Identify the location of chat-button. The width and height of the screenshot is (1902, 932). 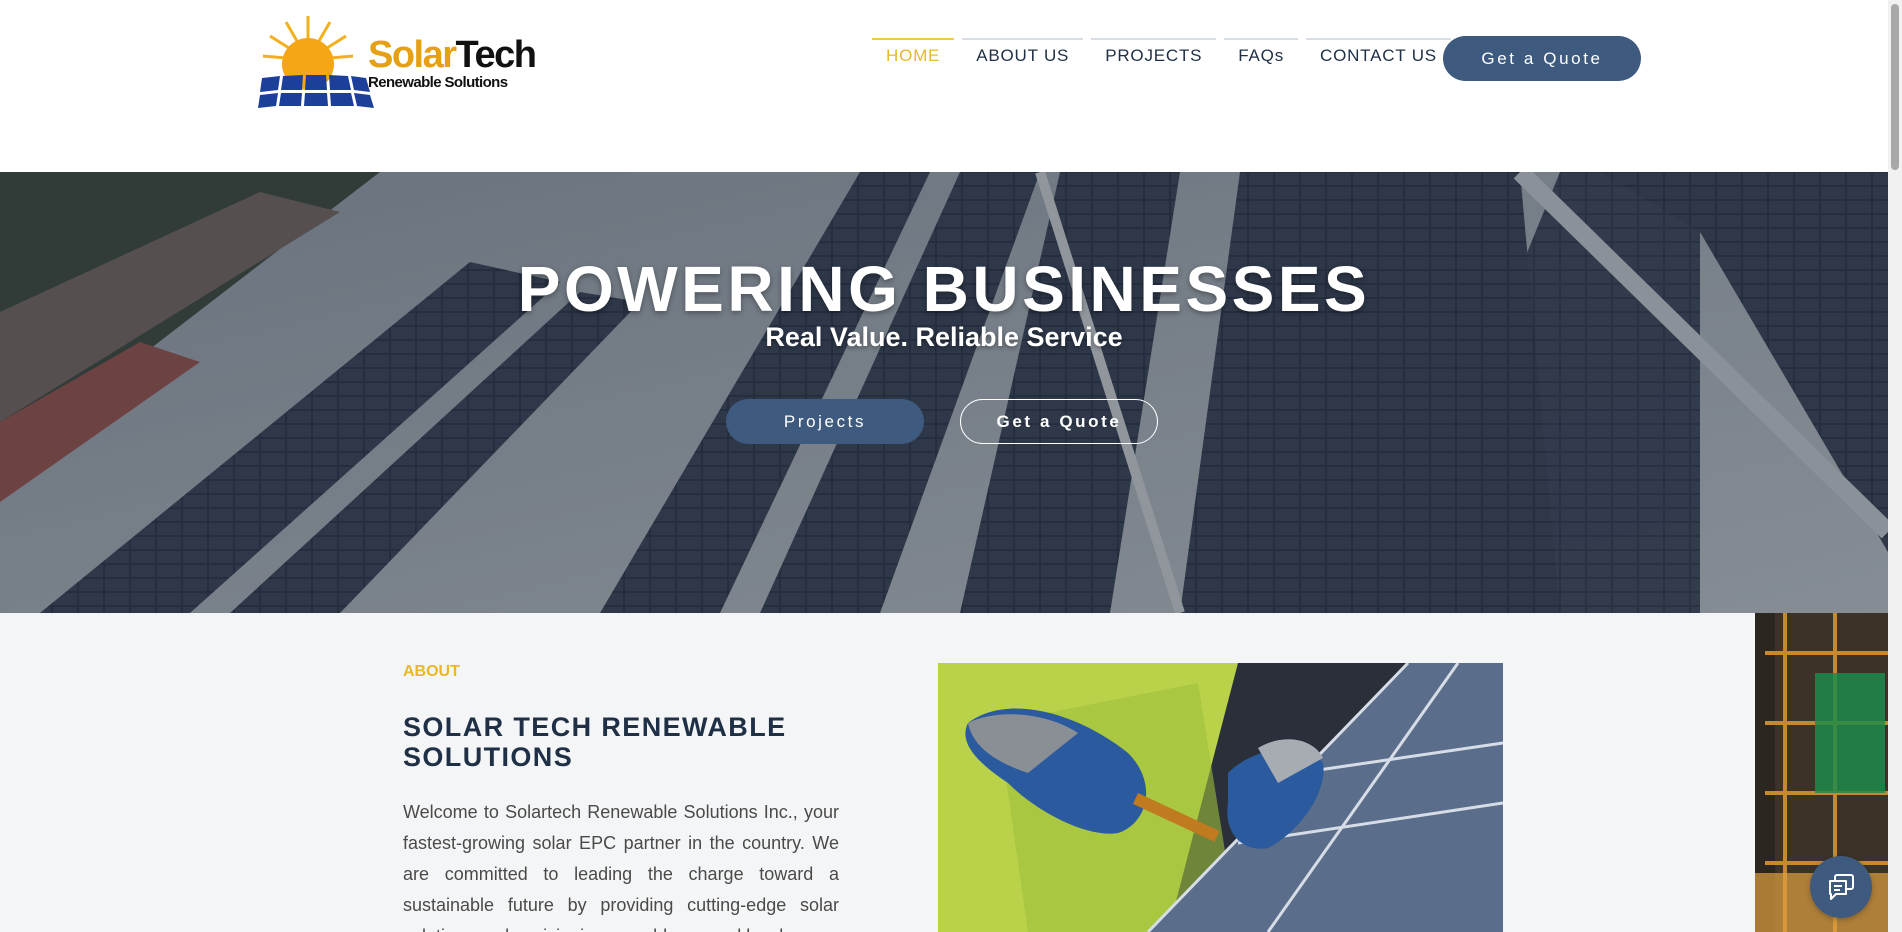
(1841, 887).